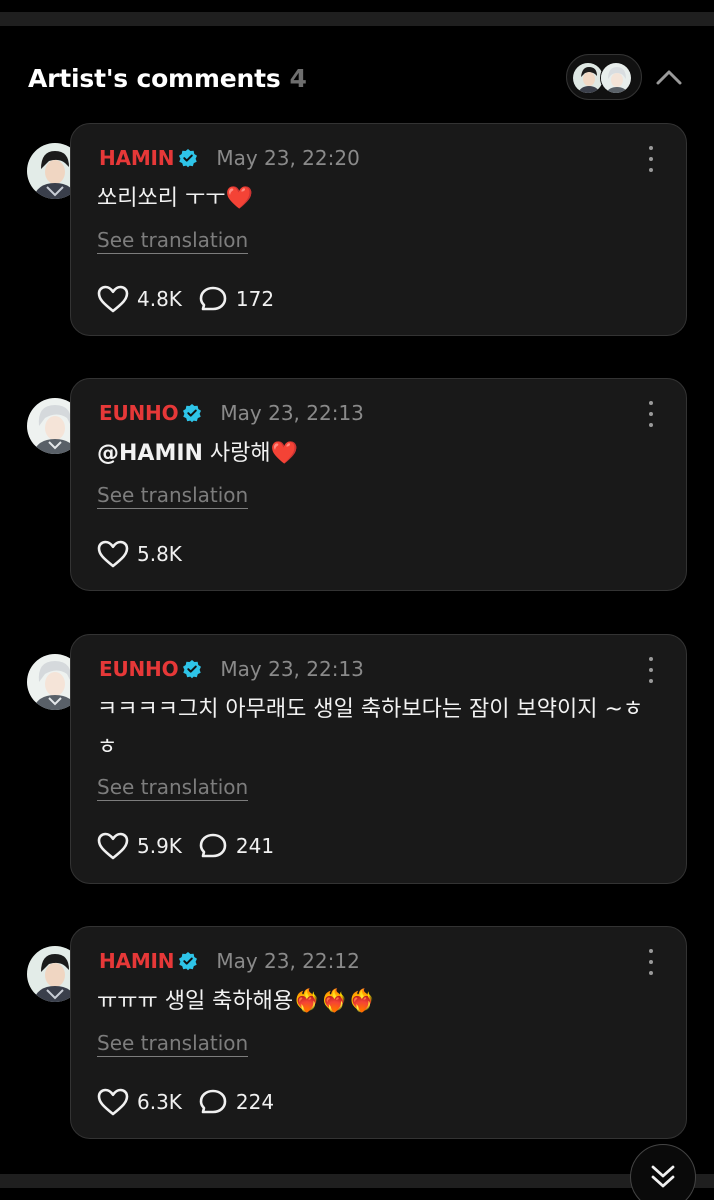 The image size is (714, 1200). I want to click on section-header: Artist's comments 4, so click(167, 78).